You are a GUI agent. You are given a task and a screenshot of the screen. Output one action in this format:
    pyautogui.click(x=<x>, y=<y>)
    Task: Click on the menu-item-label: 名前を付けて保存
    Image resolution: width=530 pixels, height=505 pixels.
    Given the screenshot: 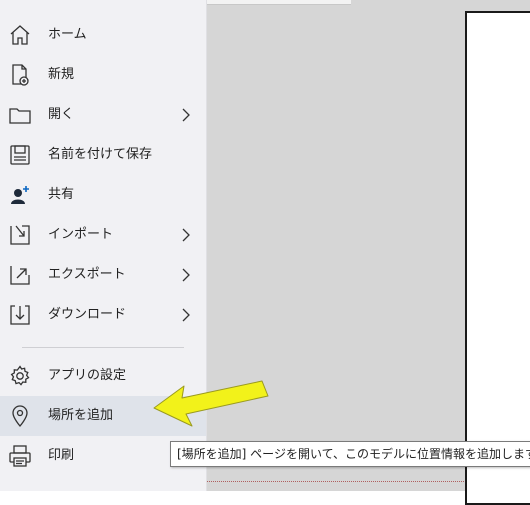 What is the action you would take?
    pyautogui.click(x=100, y=154)
    